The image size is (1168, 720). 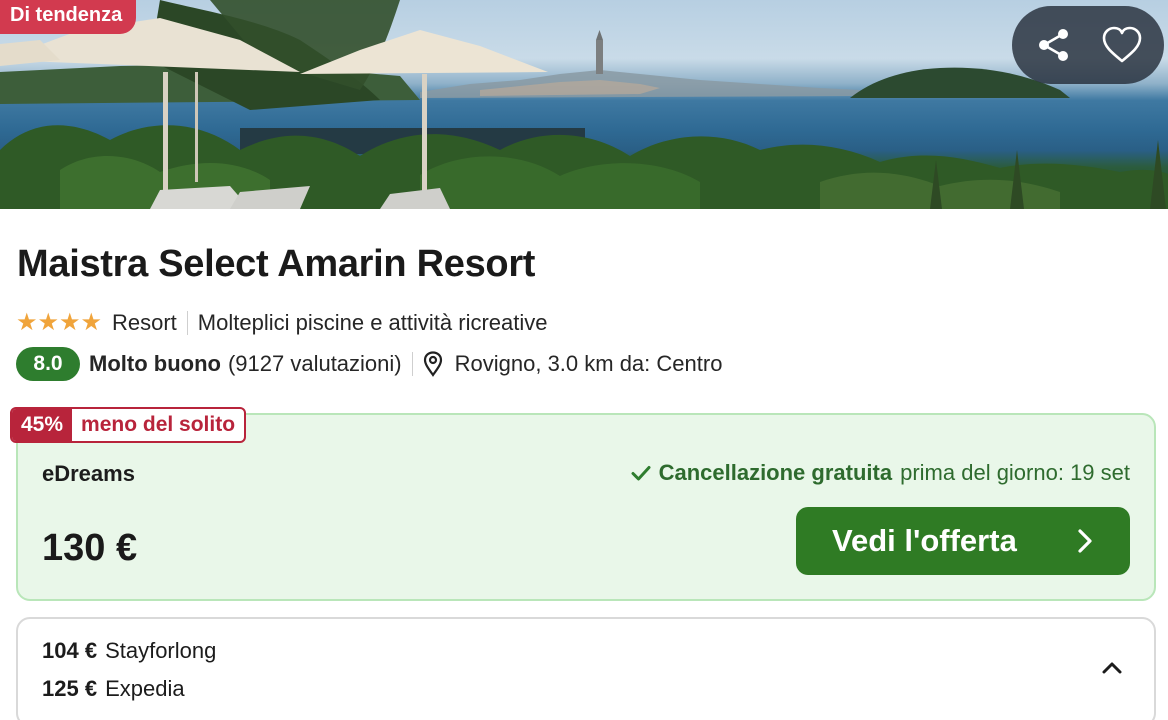 What do you see at coordinates (42, 425) in the screenshot?
I see `discount-percent: 45%` at bounding box center [42, 425].